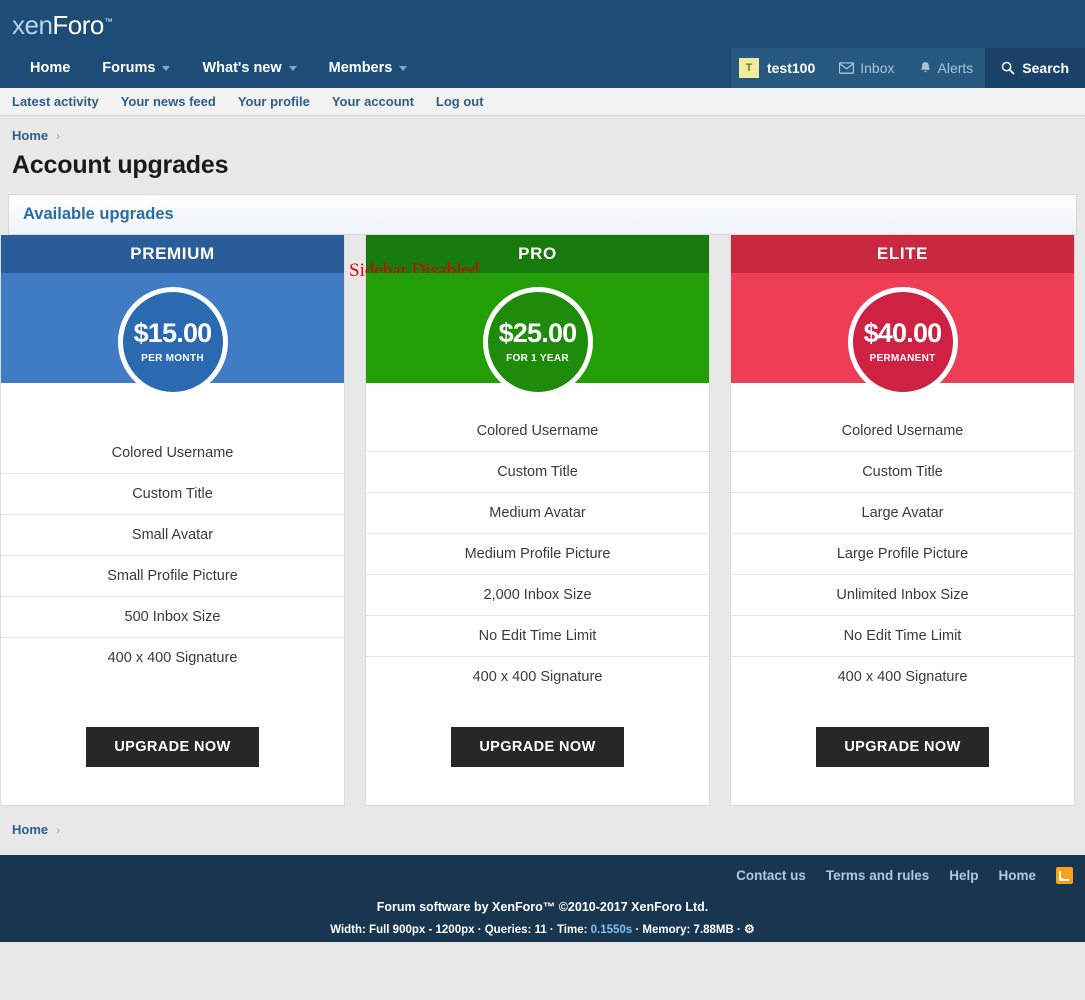 This screenshot has height=1000, width=1085. I want to click on price-period-pro: FOR 1 YEAR, so click(537, 358).